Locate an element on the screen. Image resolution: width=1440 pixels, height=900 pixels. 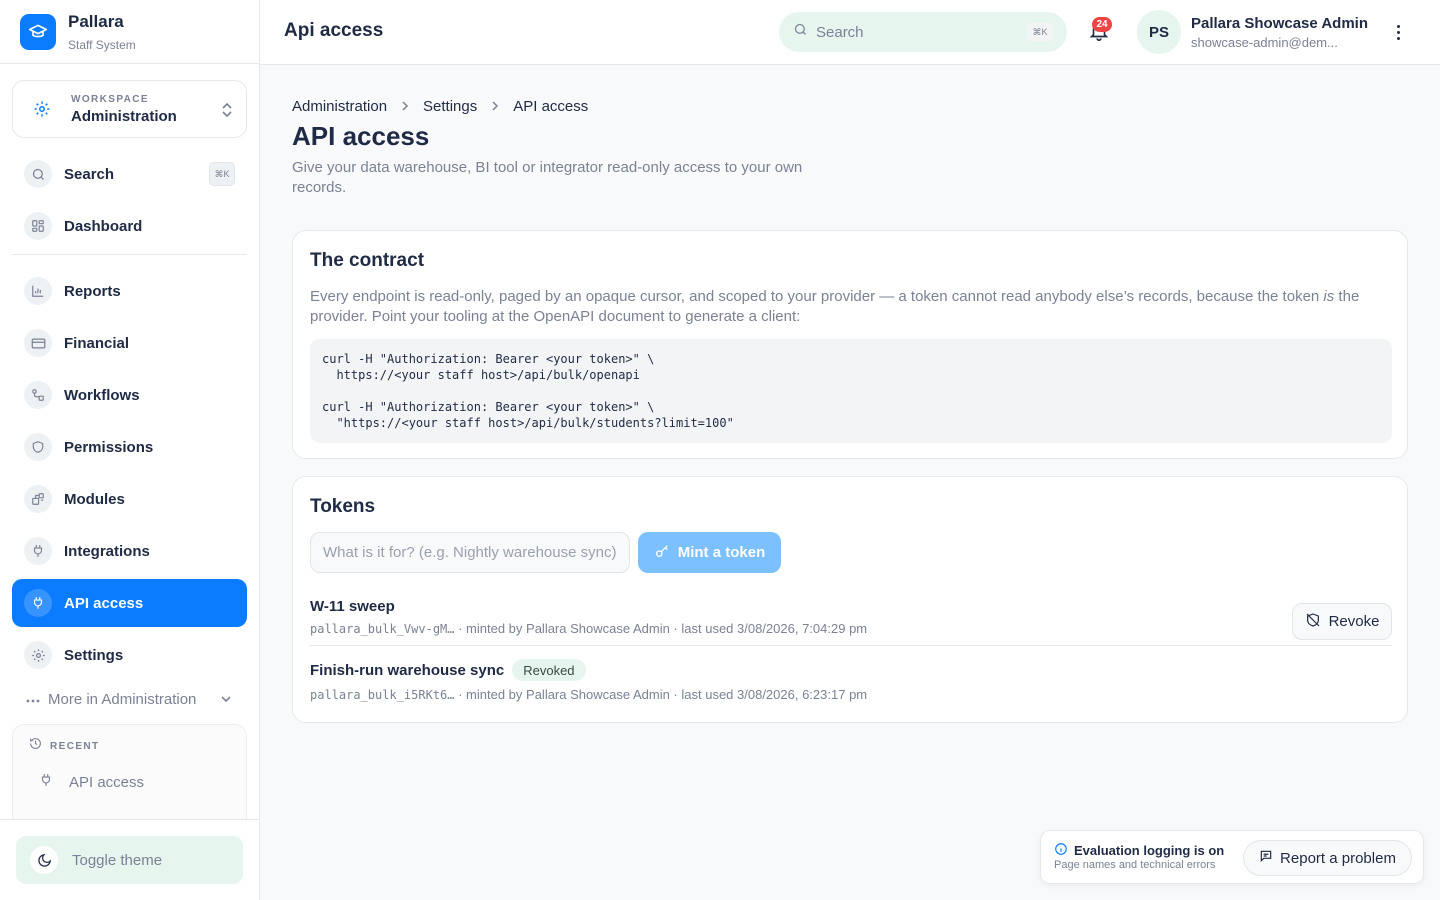
sidebar-item-financial: Financial is located at coordinates (129, 343).